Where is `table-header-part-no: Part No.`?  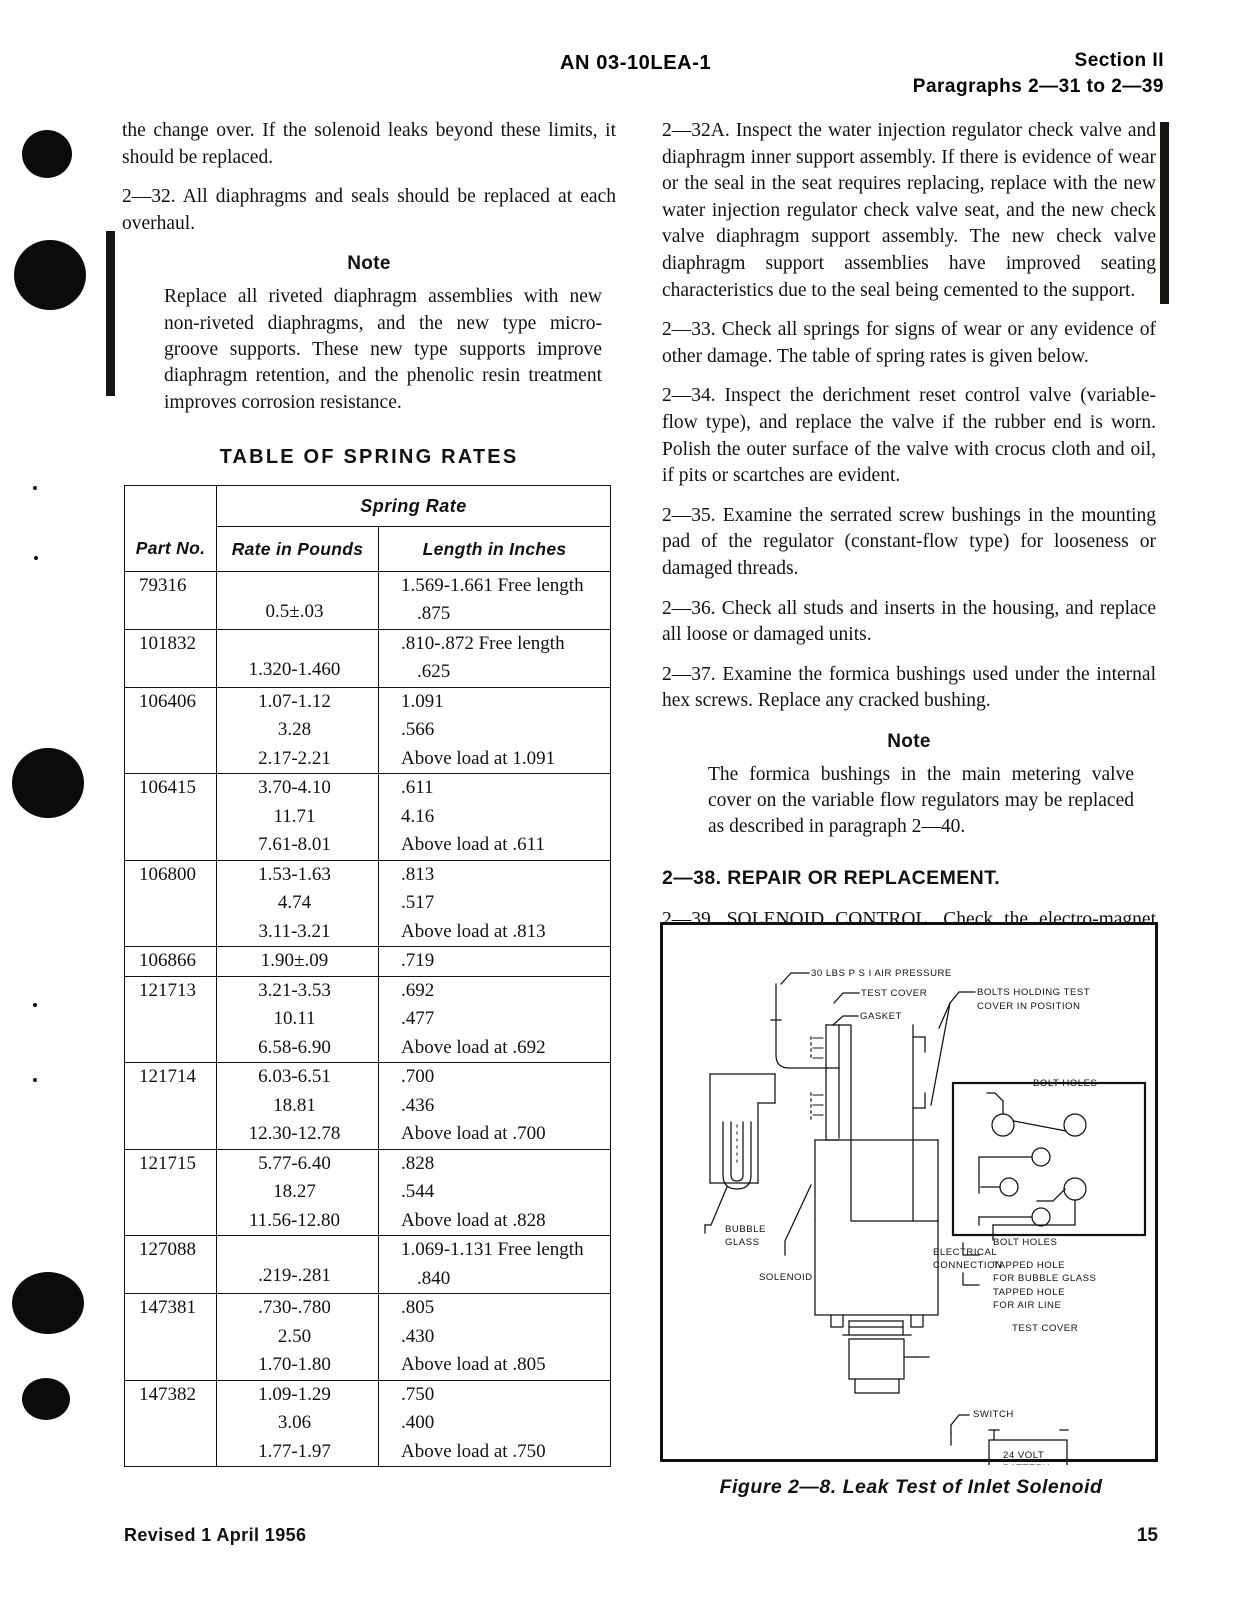 table-header-part-no: Part No. is located at coordinates (170, 549).